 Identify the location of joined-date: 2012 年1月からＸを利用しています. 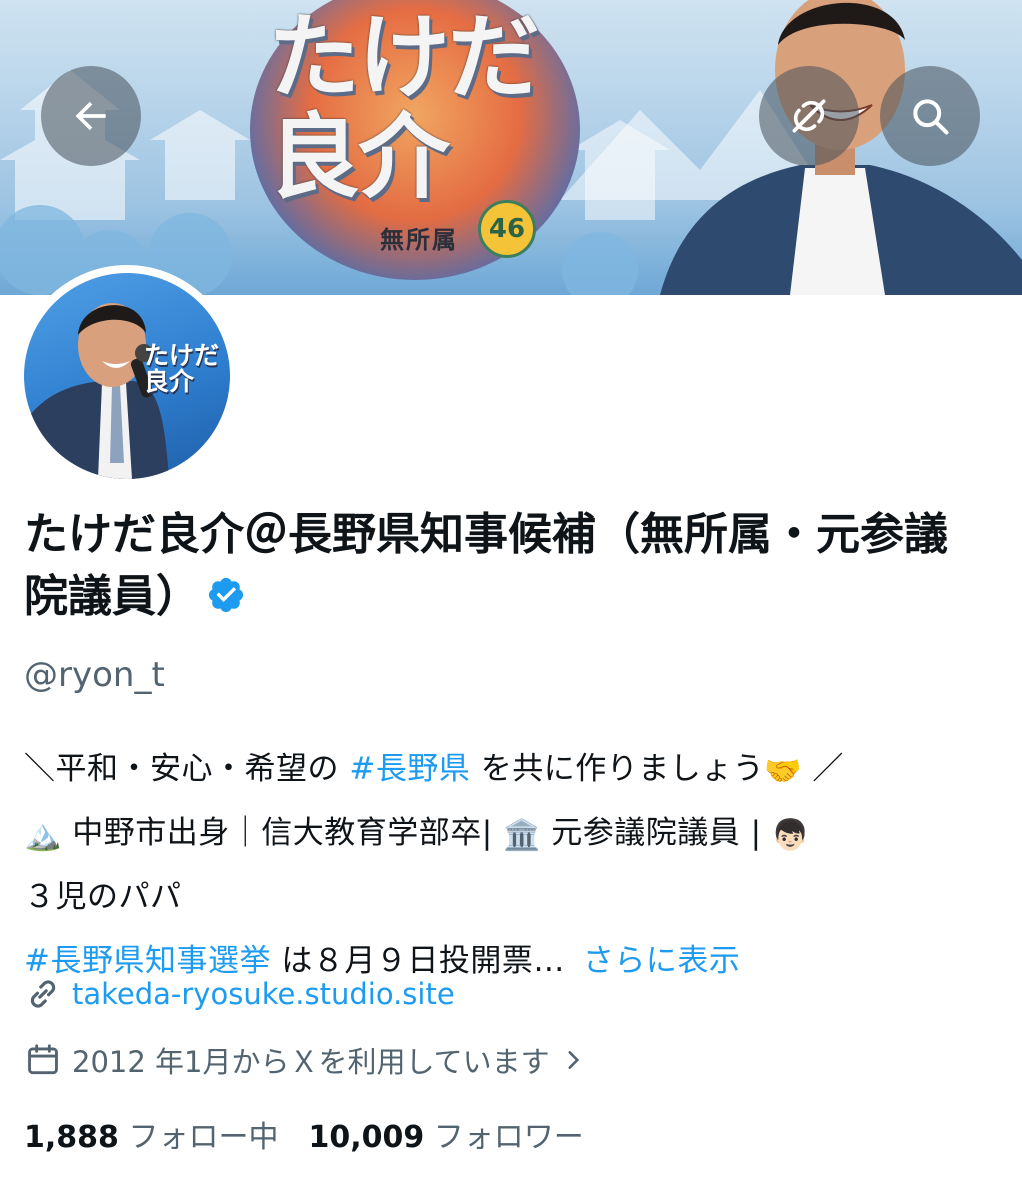
(311, 1062).